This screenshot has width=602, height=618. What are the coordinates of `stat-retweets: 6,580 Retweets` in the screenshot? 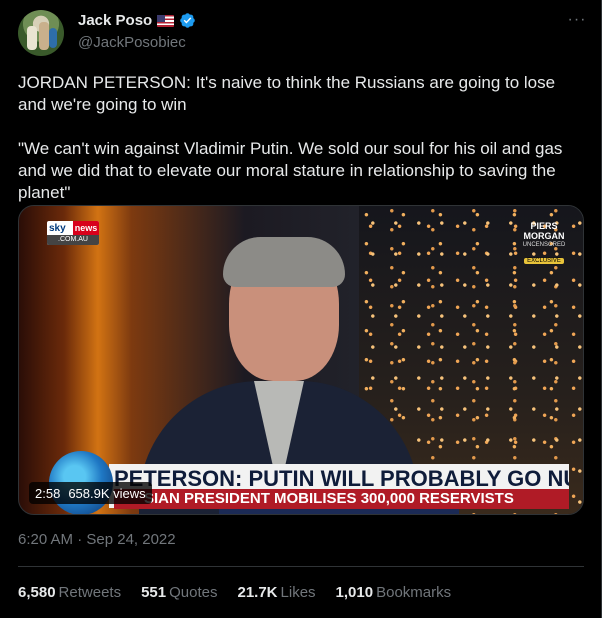 It's located at (69, 592).